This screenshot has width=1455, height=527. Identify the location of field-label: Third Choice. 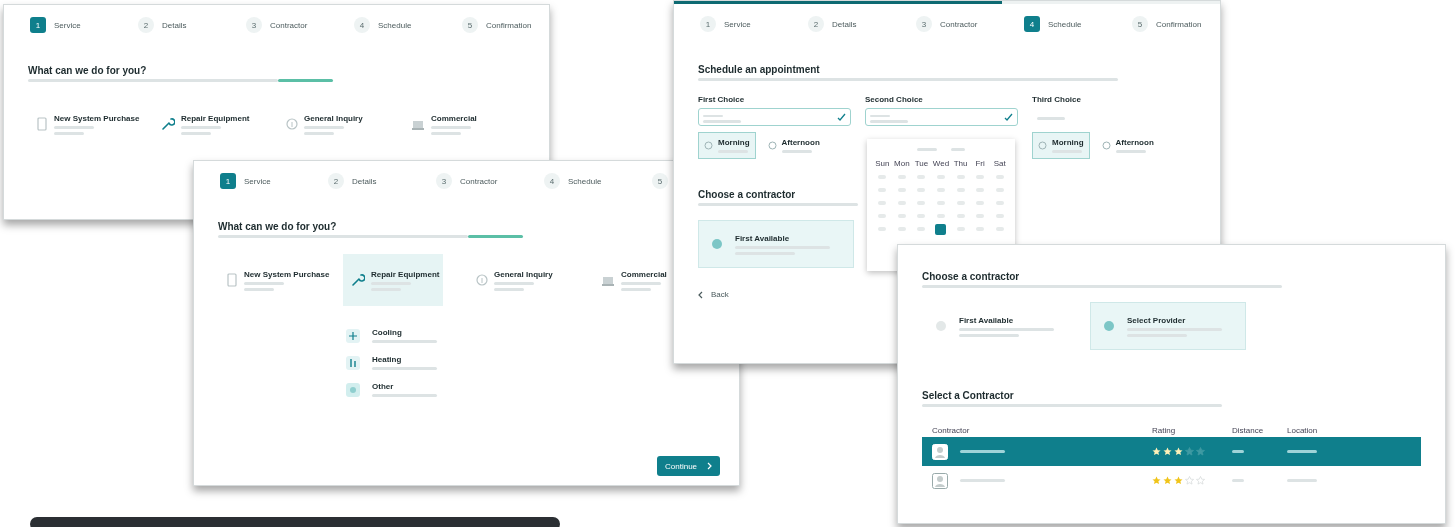
(1057, 99).